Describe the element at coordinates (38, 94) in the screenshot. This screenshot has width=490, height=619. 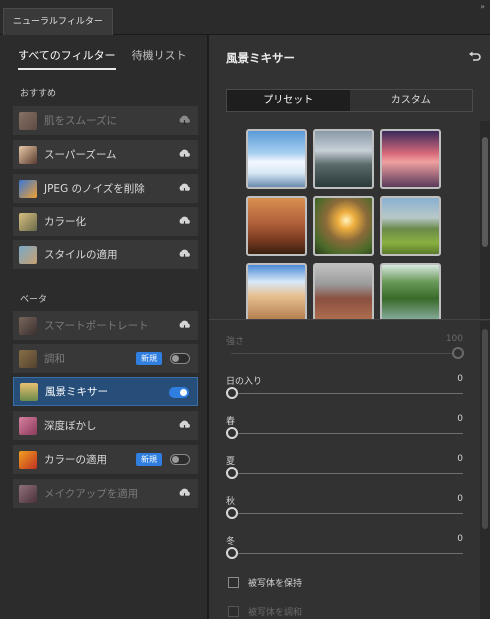
I see `section-featured: おすすめ` at that location.